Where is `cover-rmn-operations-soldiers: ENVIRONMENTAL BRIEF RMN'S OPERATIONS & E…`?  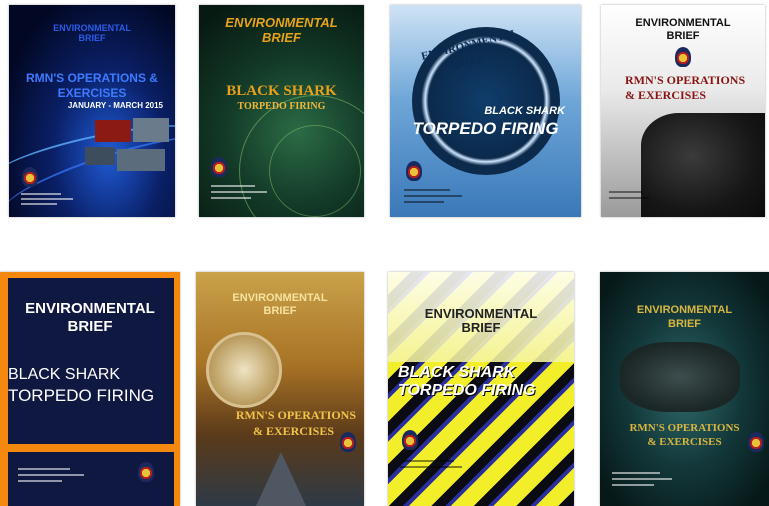 cover-rmn-operations-soldiers: ENVIRONMENTAL BRIEF RMN'S OPERATIONS & E… is located at coordinates (683, 111).